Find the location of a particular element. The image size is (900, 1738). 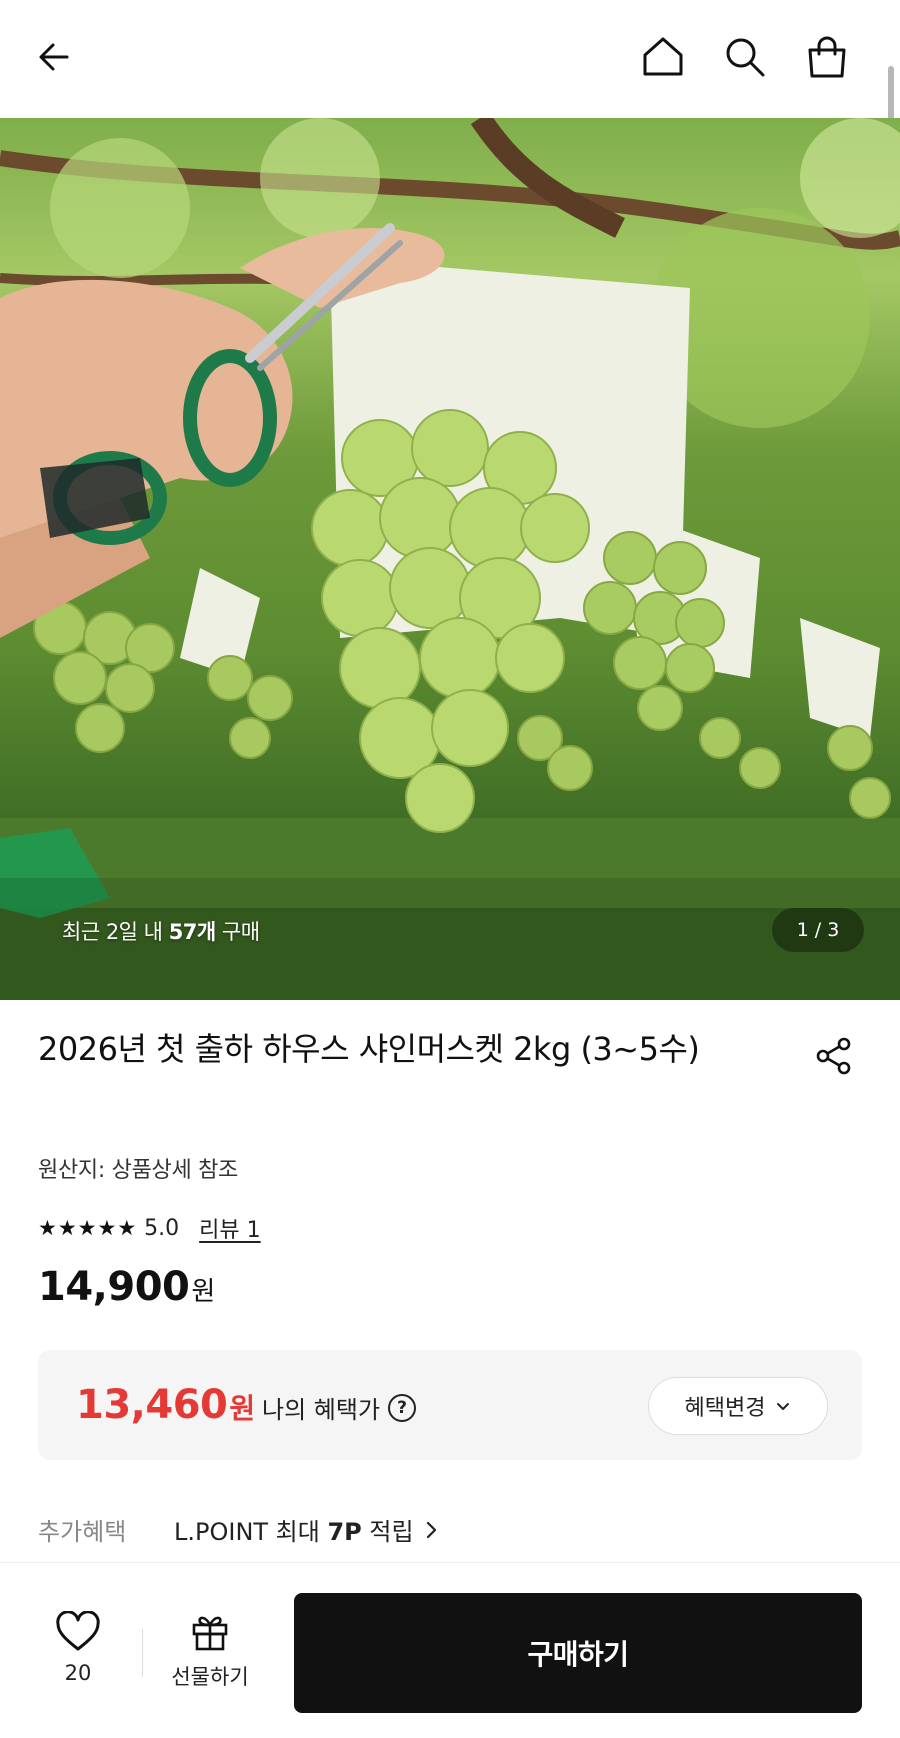

original-price-value: 14,900 is located at coordinates (114, 1287).